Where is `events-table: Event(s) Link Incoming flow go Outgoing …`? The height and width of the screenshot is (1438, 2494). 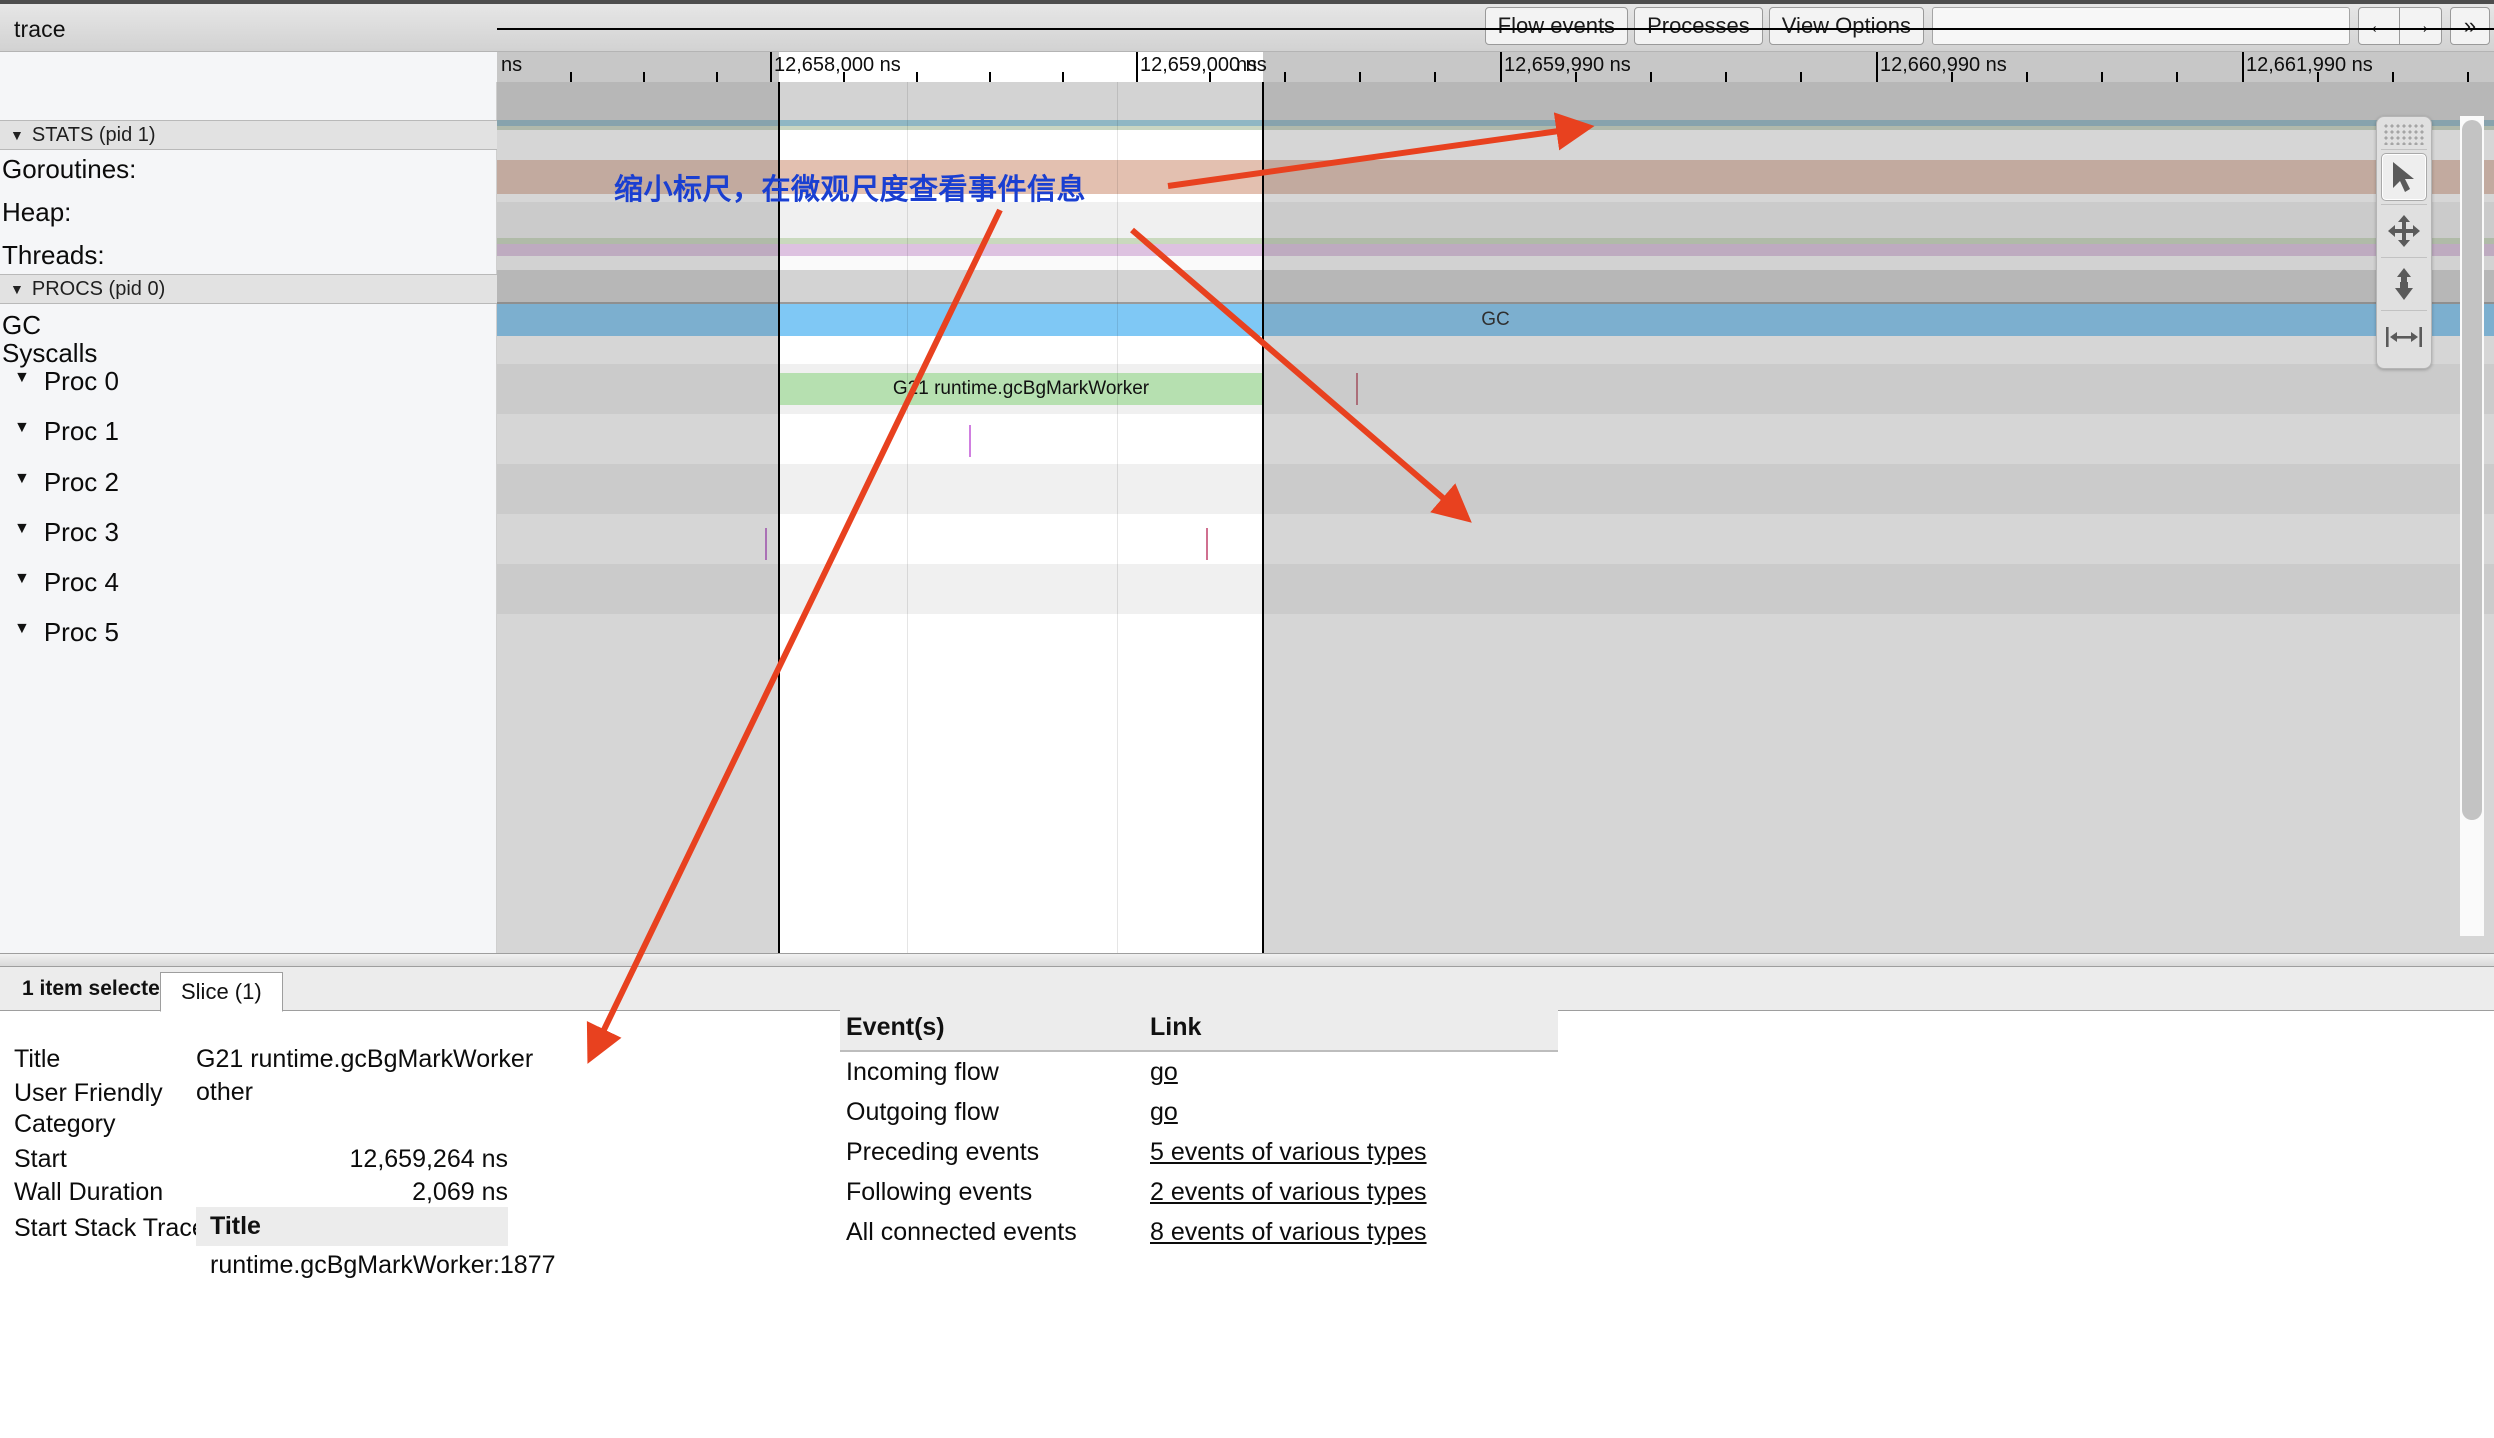
events-table: Event(s) Link Incoming flow go Outgoing … is located at coordinates (1199, 1129).